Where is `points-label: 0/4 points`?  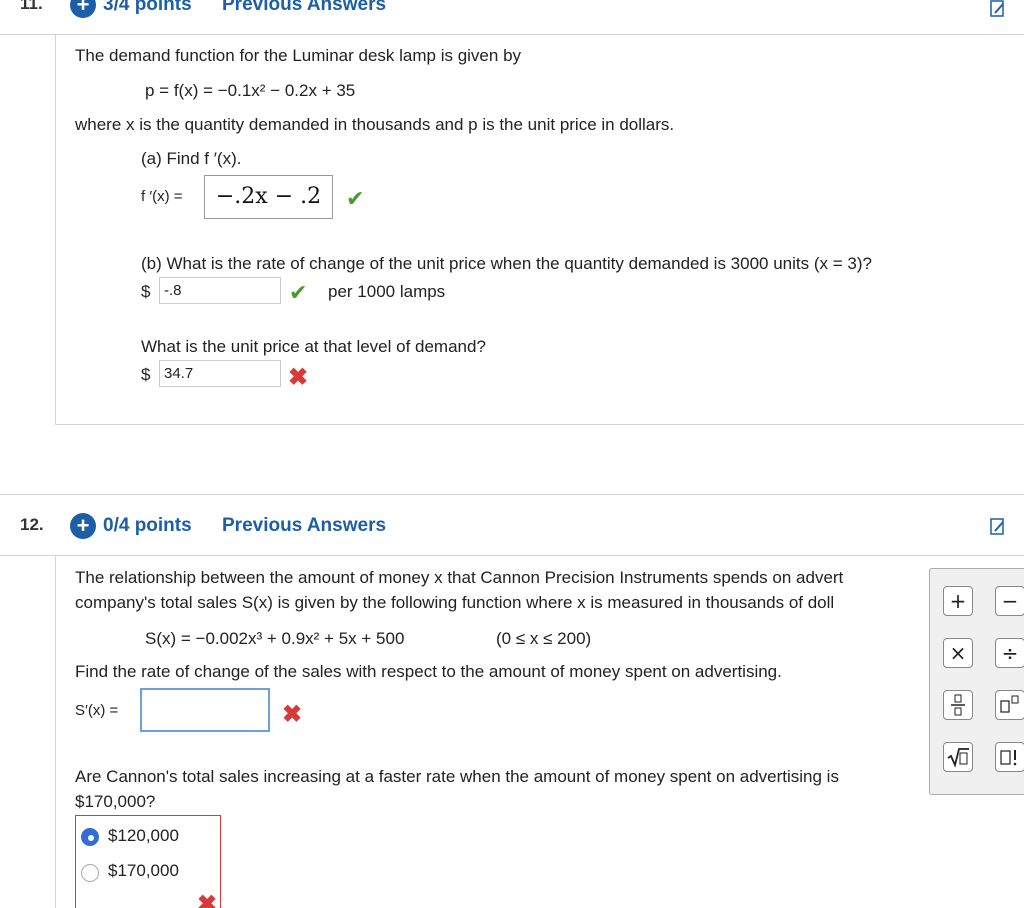
points-label: 0/4 points is located at coordinates (147, 525).